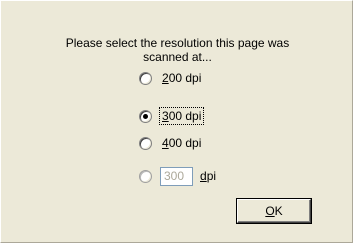  Describe the element at coordinates (145, 78) in the screenshot. I see `radio-200-dpi` at that location.